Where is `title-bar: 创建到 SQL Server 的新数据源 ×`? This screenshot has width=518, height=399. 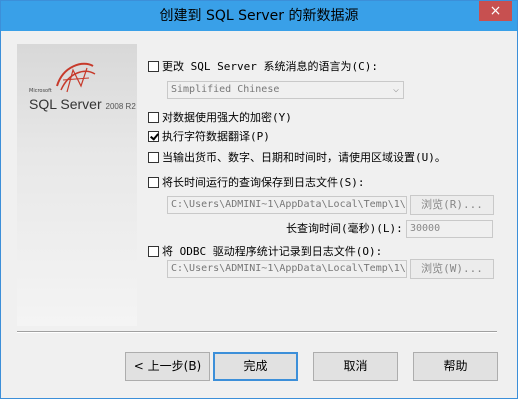 title-bar: 创建到 SQL Server 的新数据源 × is located at coordinates (259, 16).